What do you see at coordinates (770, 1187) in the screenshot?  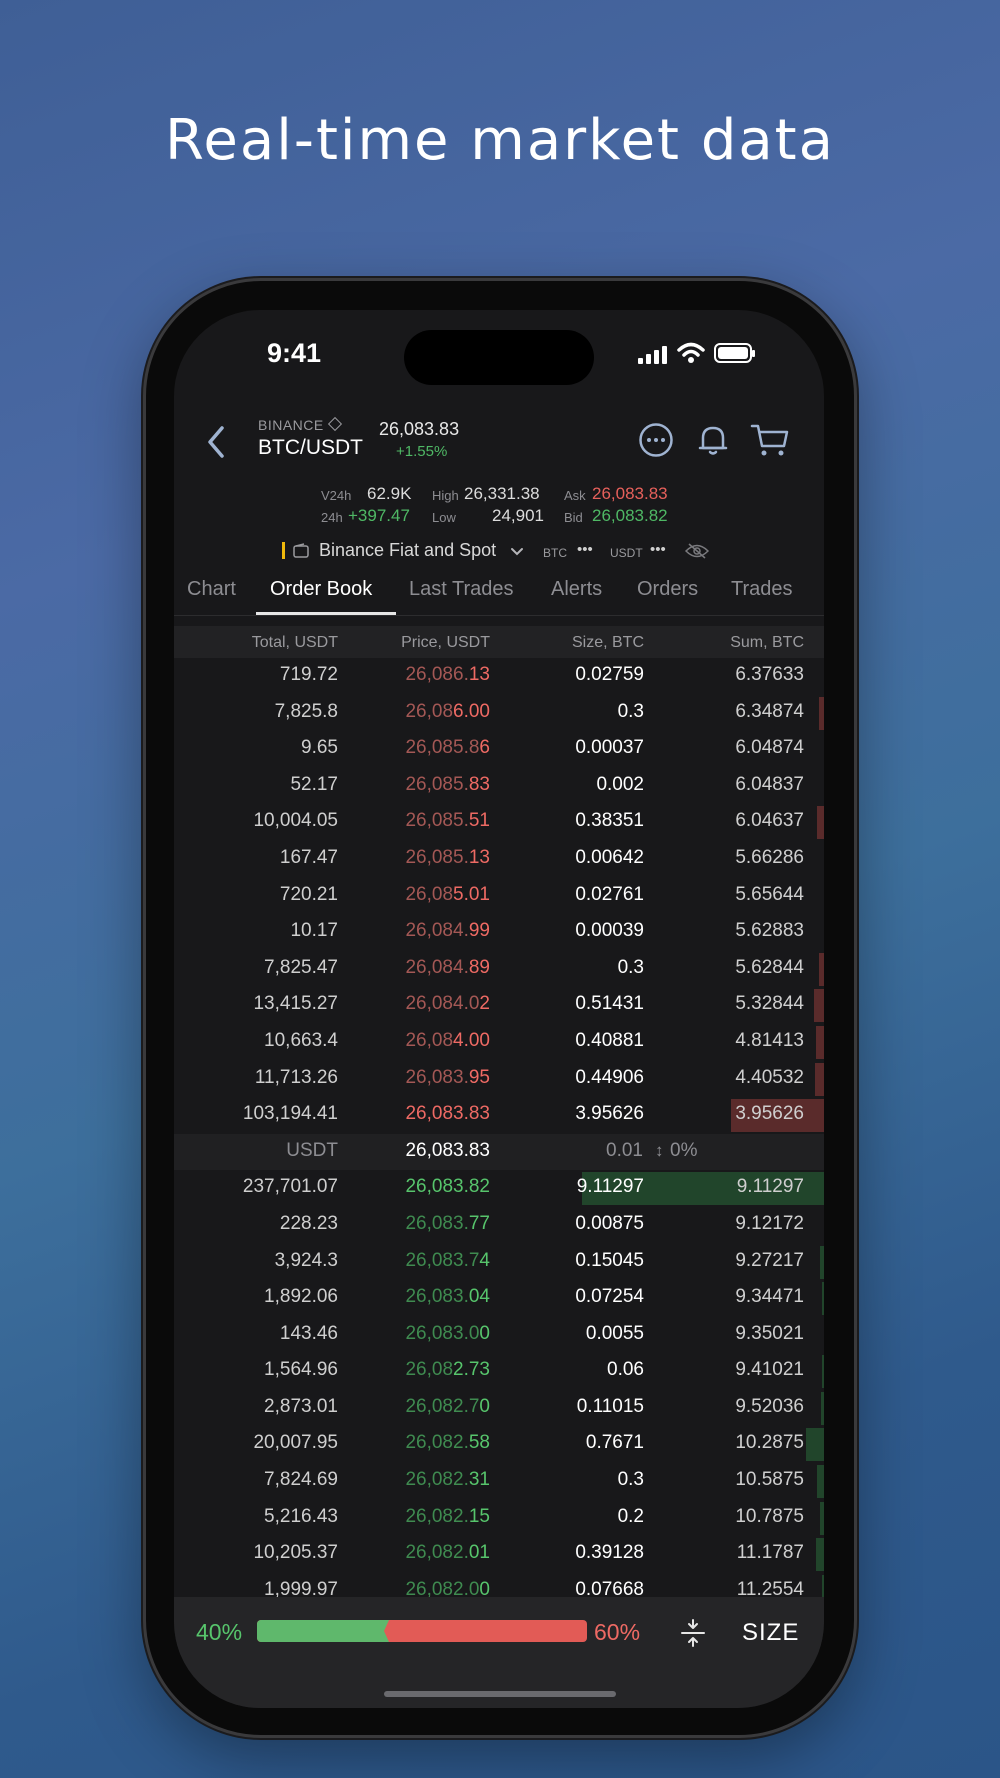 I see `bid-sum: 9.11297` at bounding box center [770, 1187].